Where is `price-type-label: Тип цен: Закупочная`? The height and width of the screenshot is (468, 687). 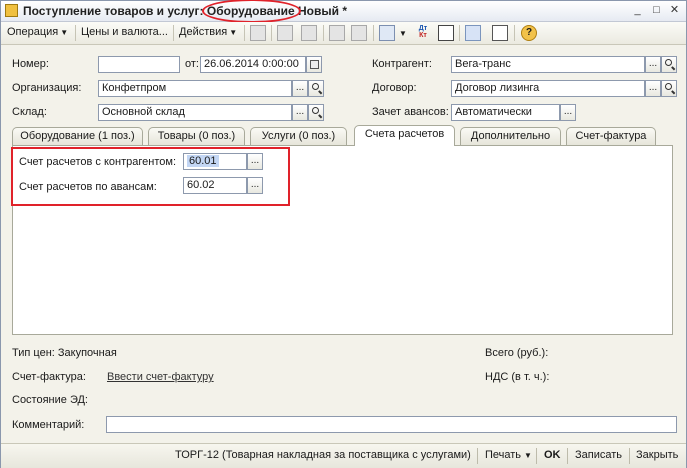
price-type-label: Тип цен: Закупочная is located at coordinates (64, 353).